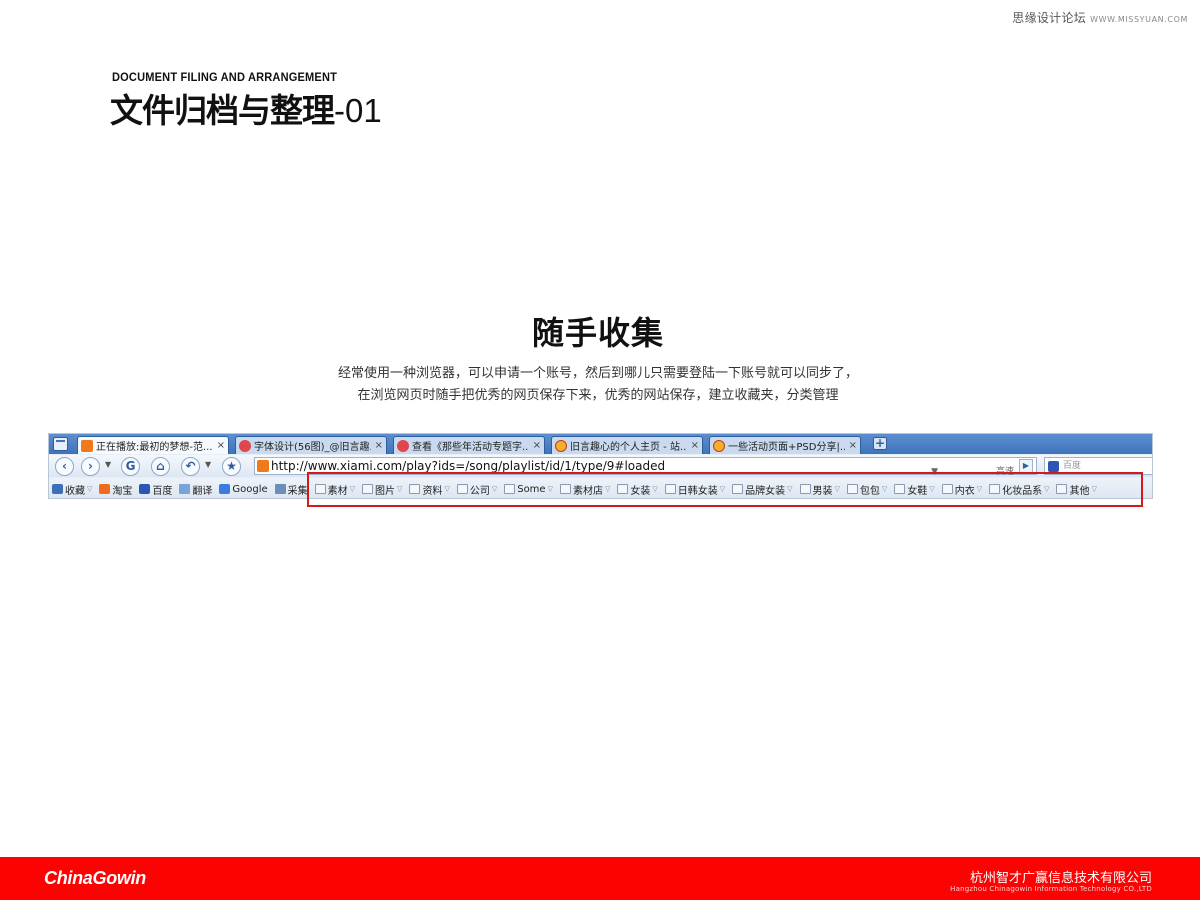 The width and height of the screenshot is (1200, 900). I want to click on refresh-button: G, so click(130, 466).